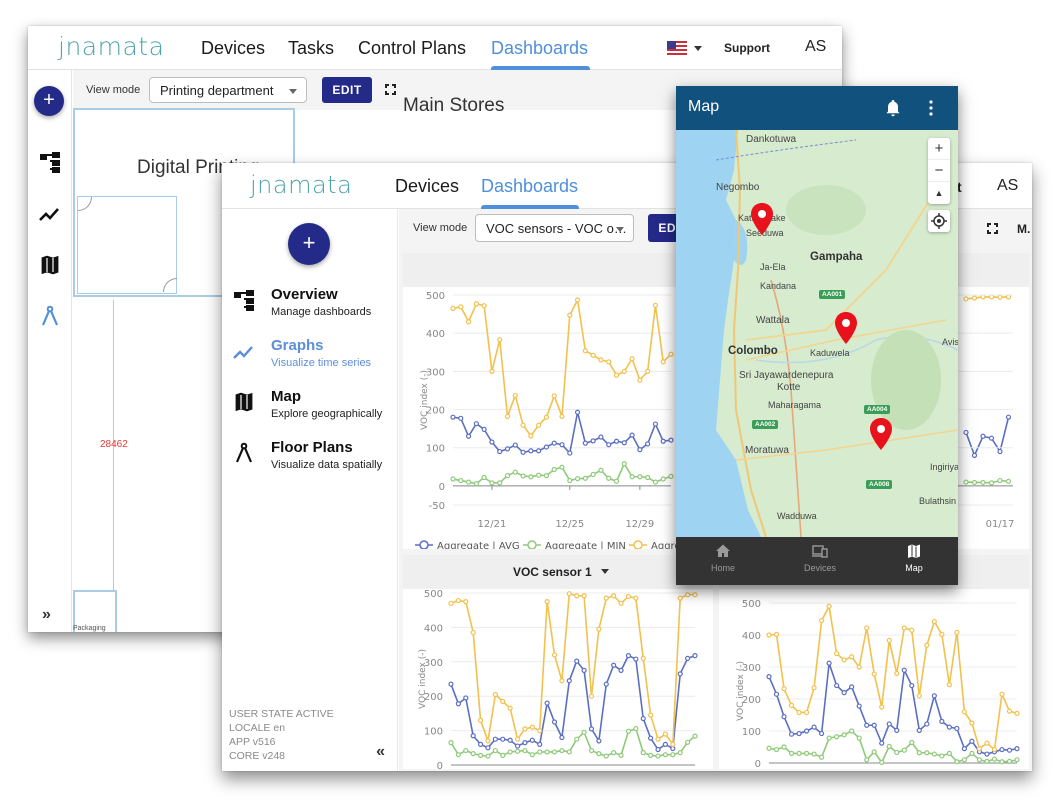 This screenshot has height=800, width=1062. I want to click on more-vert-icon, so click(931, 108).